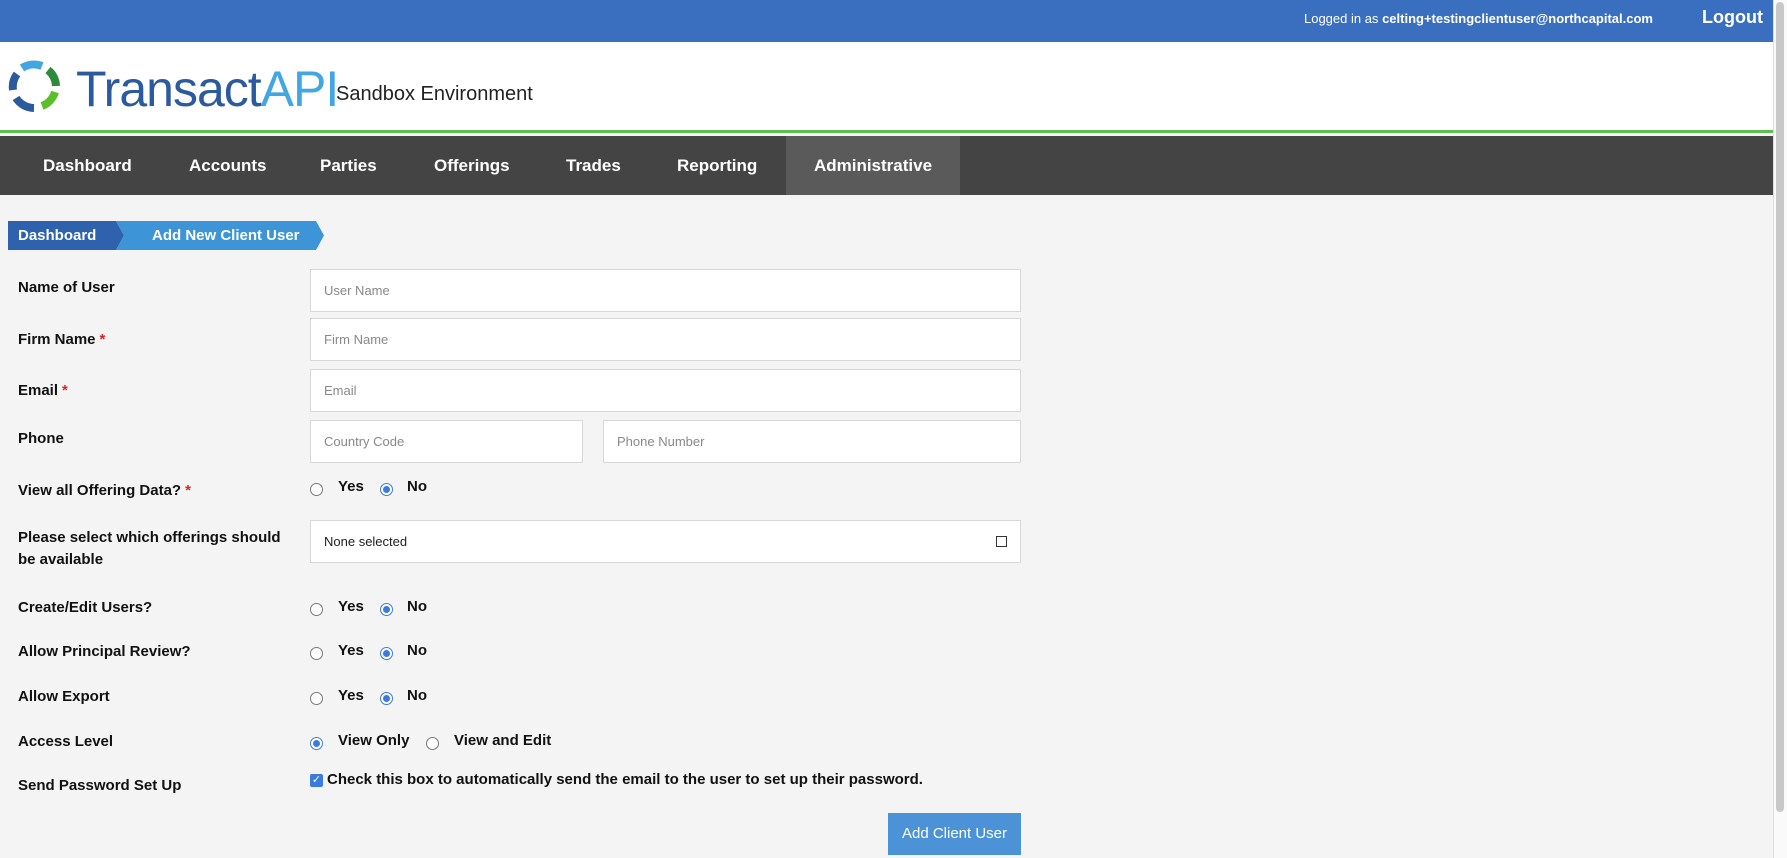  Describe the element at coordinates (316, 489) in the screenshot. I see `view-all-yes-radio` at that location.